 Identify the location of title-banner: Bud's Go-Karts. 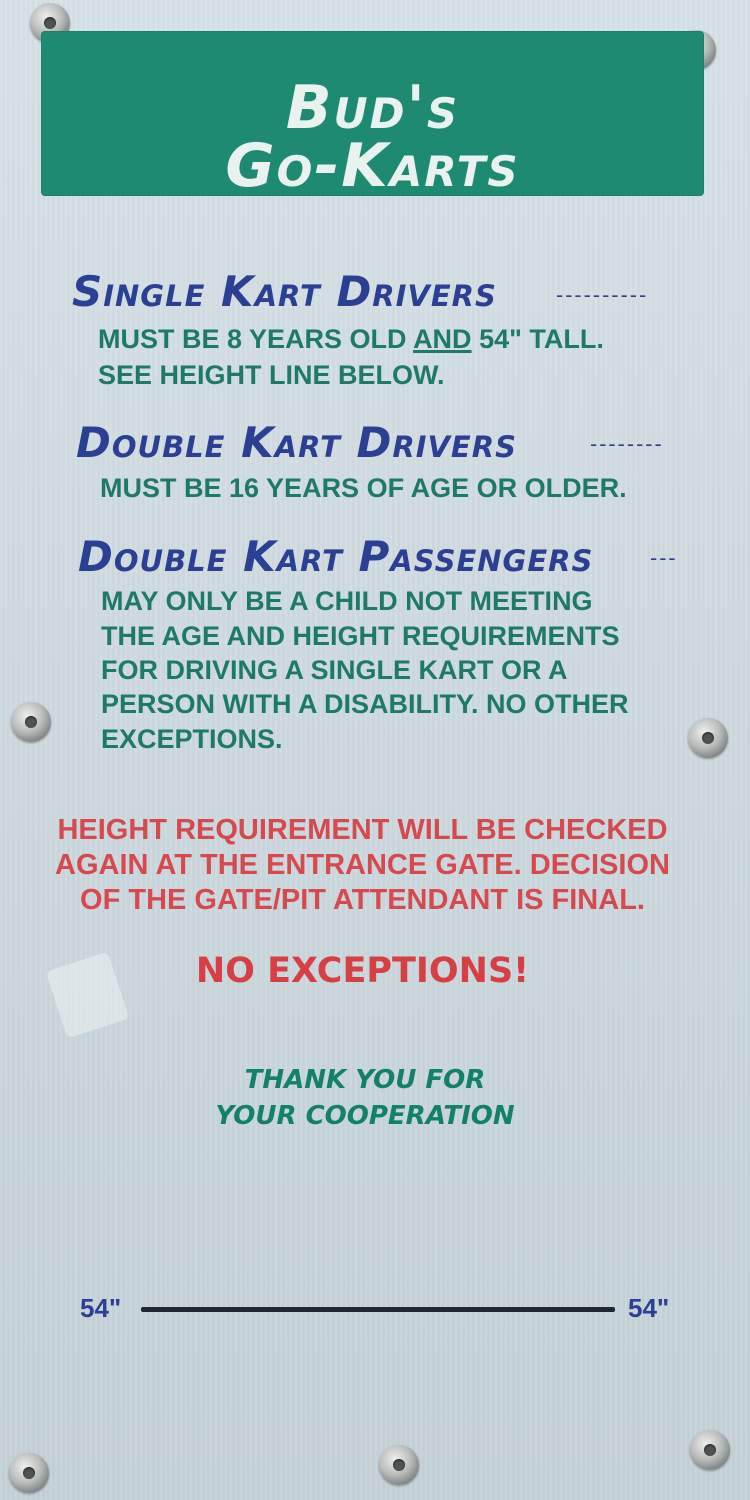
(372, 116).